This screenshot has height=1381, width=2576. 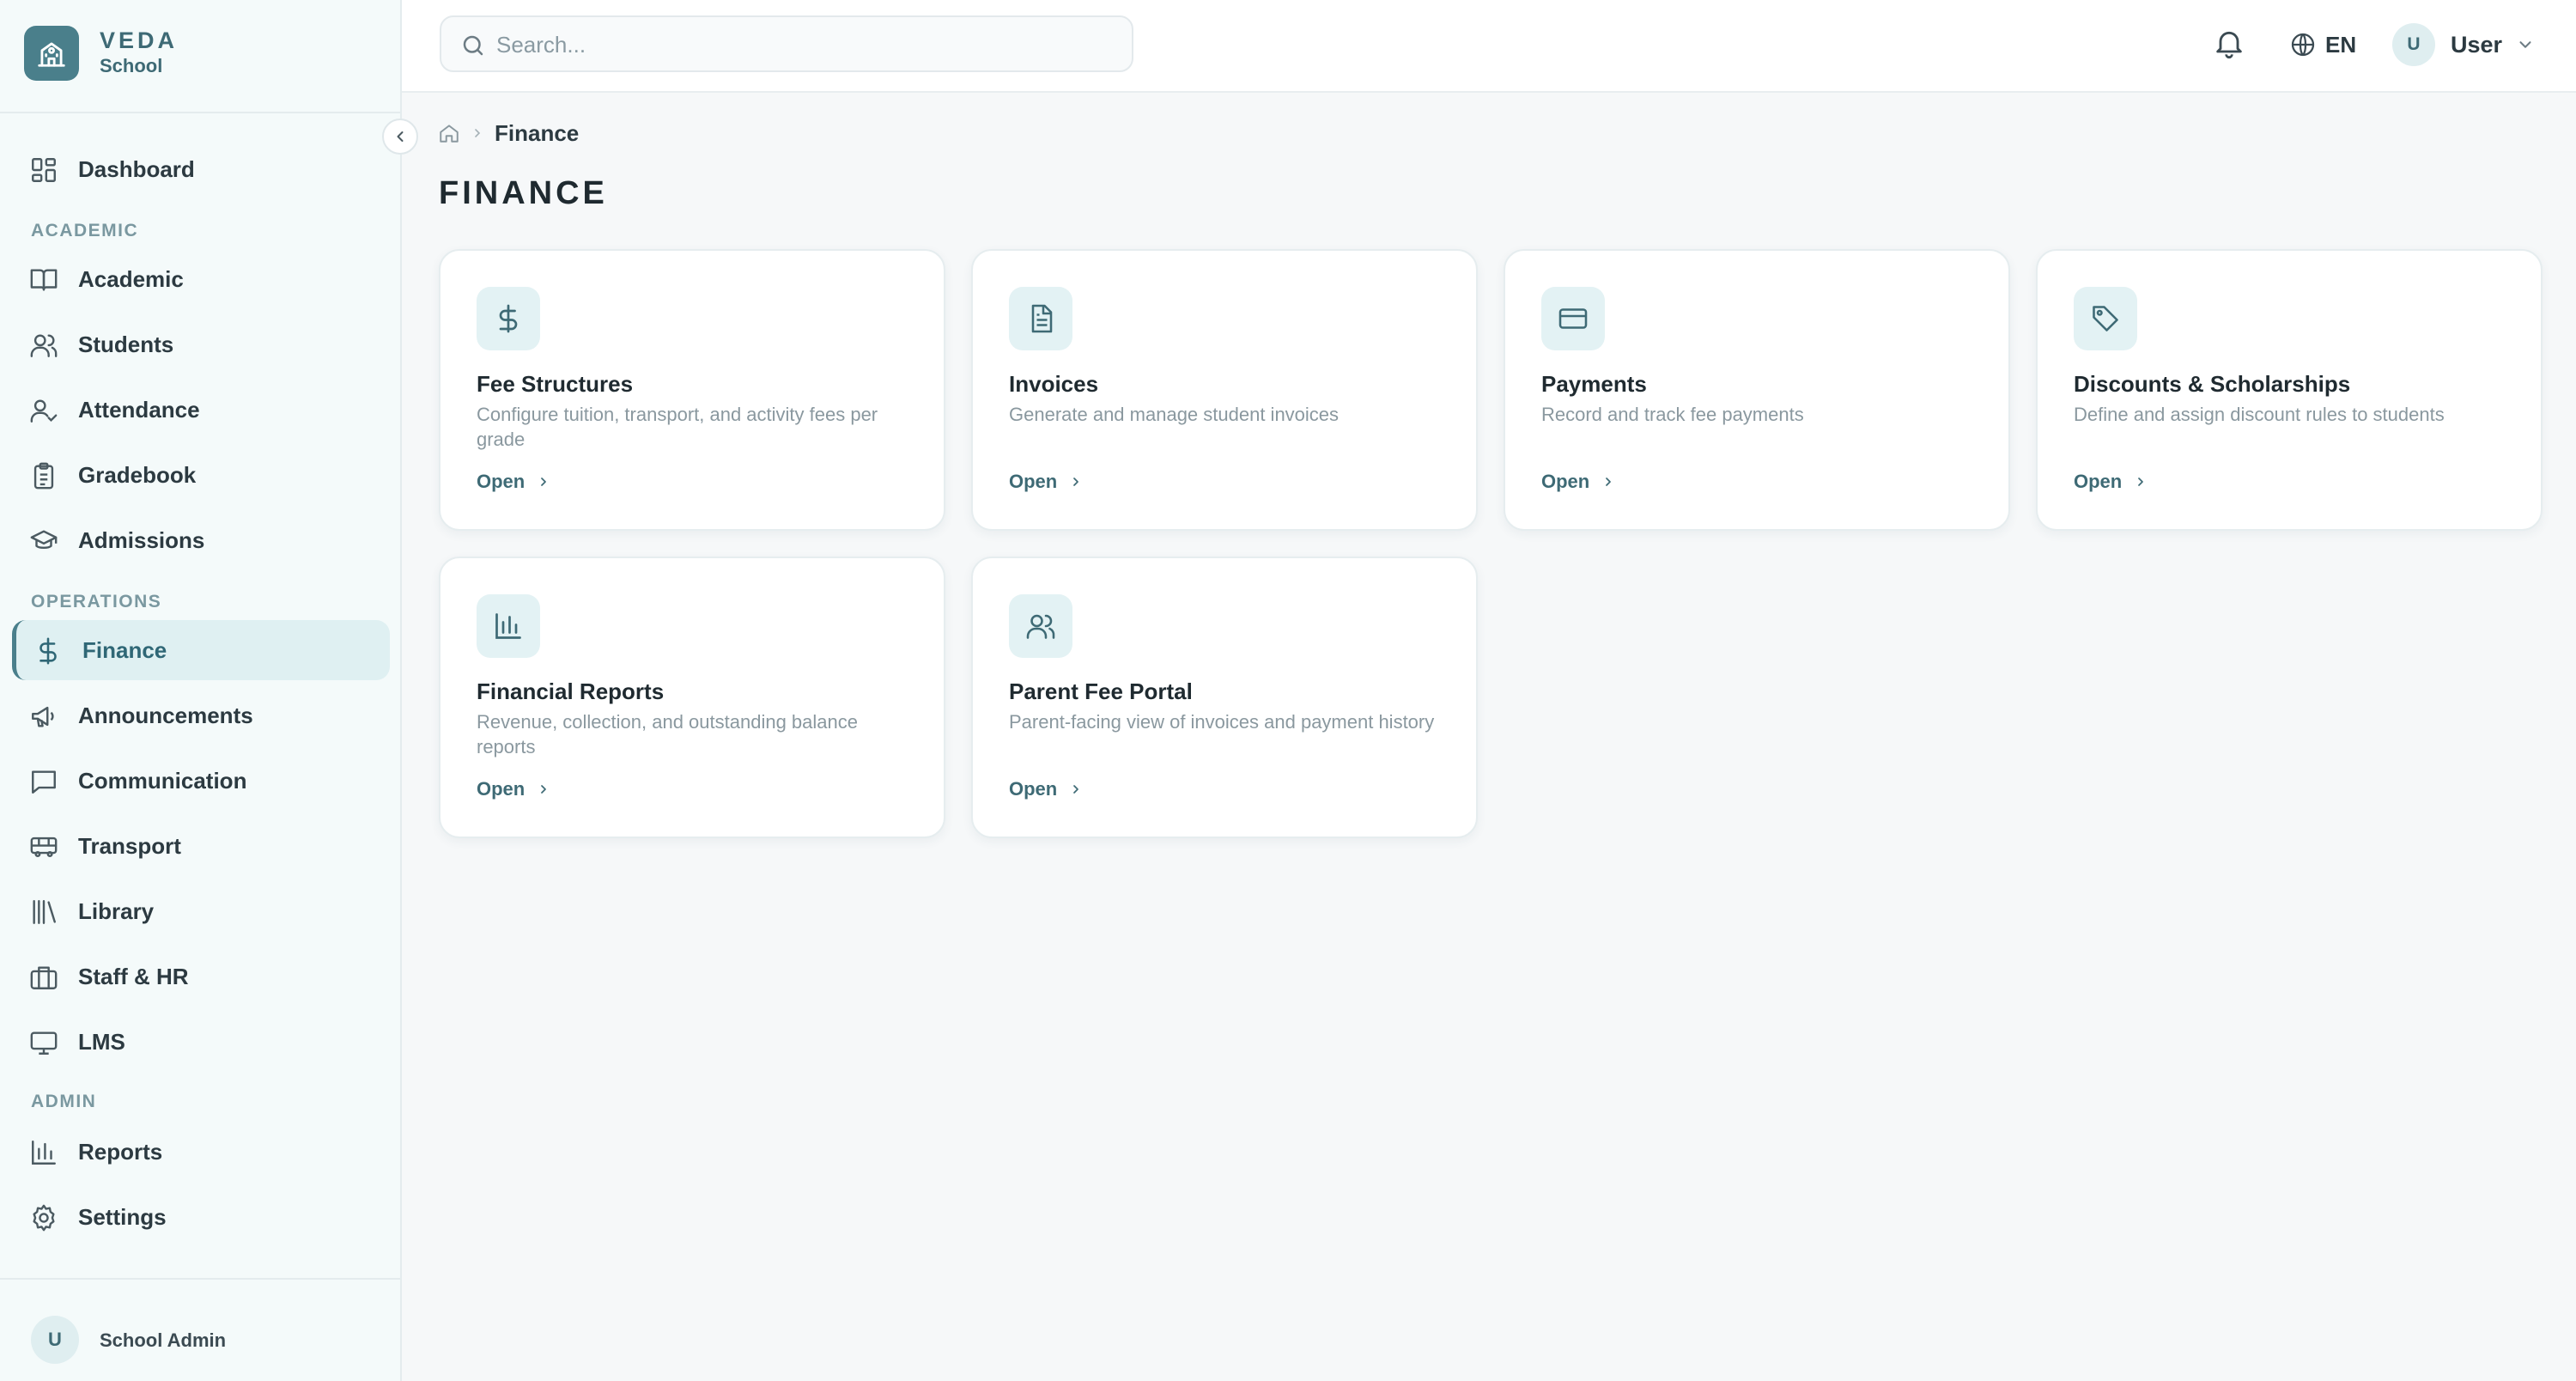 I want to click on card-title: Financial Reports, so click(x=571, y=691).